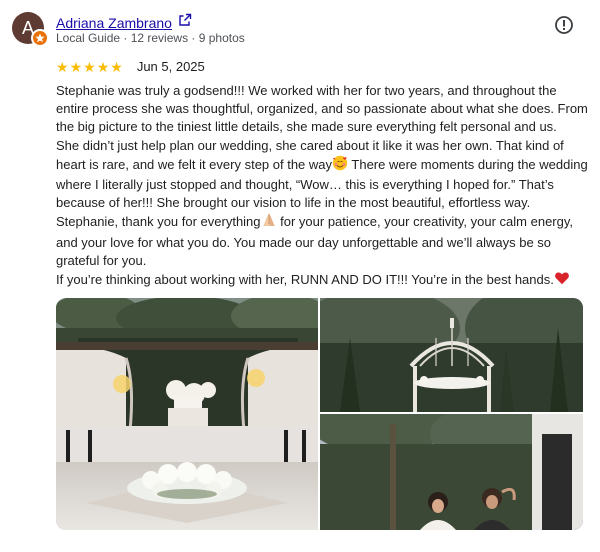  What do you see at coordinates (130, 66) in the screenshot?
I see `rating-row: ★ ★ ★ ★ ★ Jun 5, 2025` at bounding box center [130, 66].